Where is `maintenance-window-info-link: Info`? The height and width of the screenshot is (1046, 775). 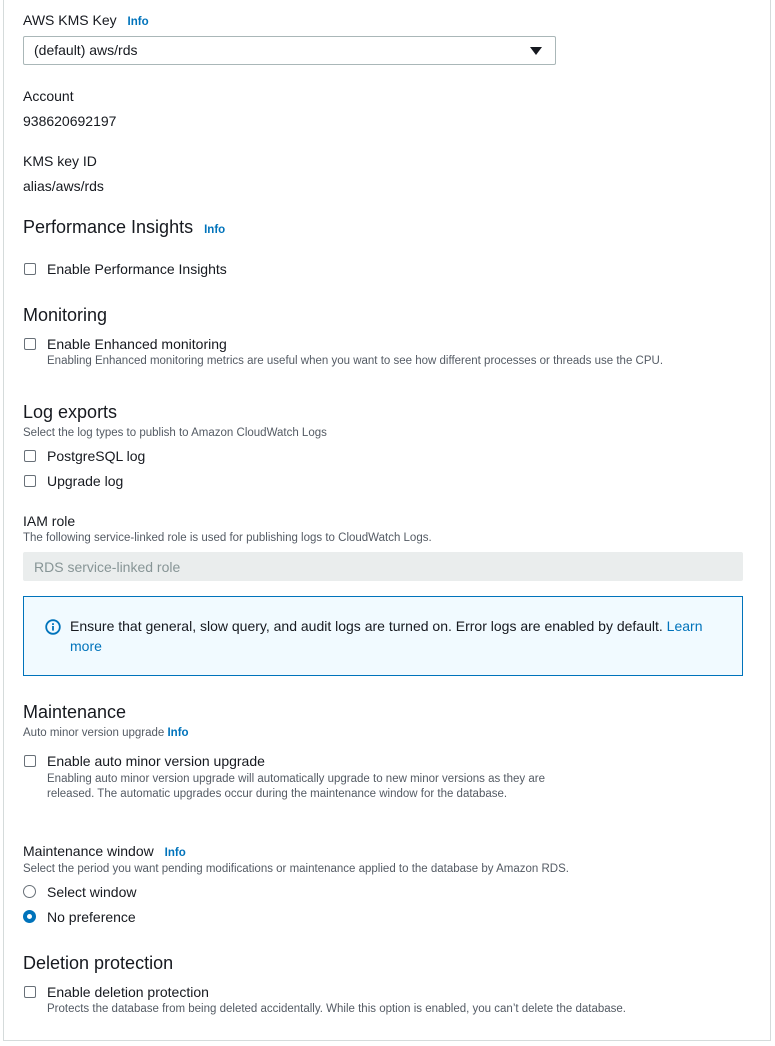 maintenance-window-info-link: Info is located at coordinates (175, 853).